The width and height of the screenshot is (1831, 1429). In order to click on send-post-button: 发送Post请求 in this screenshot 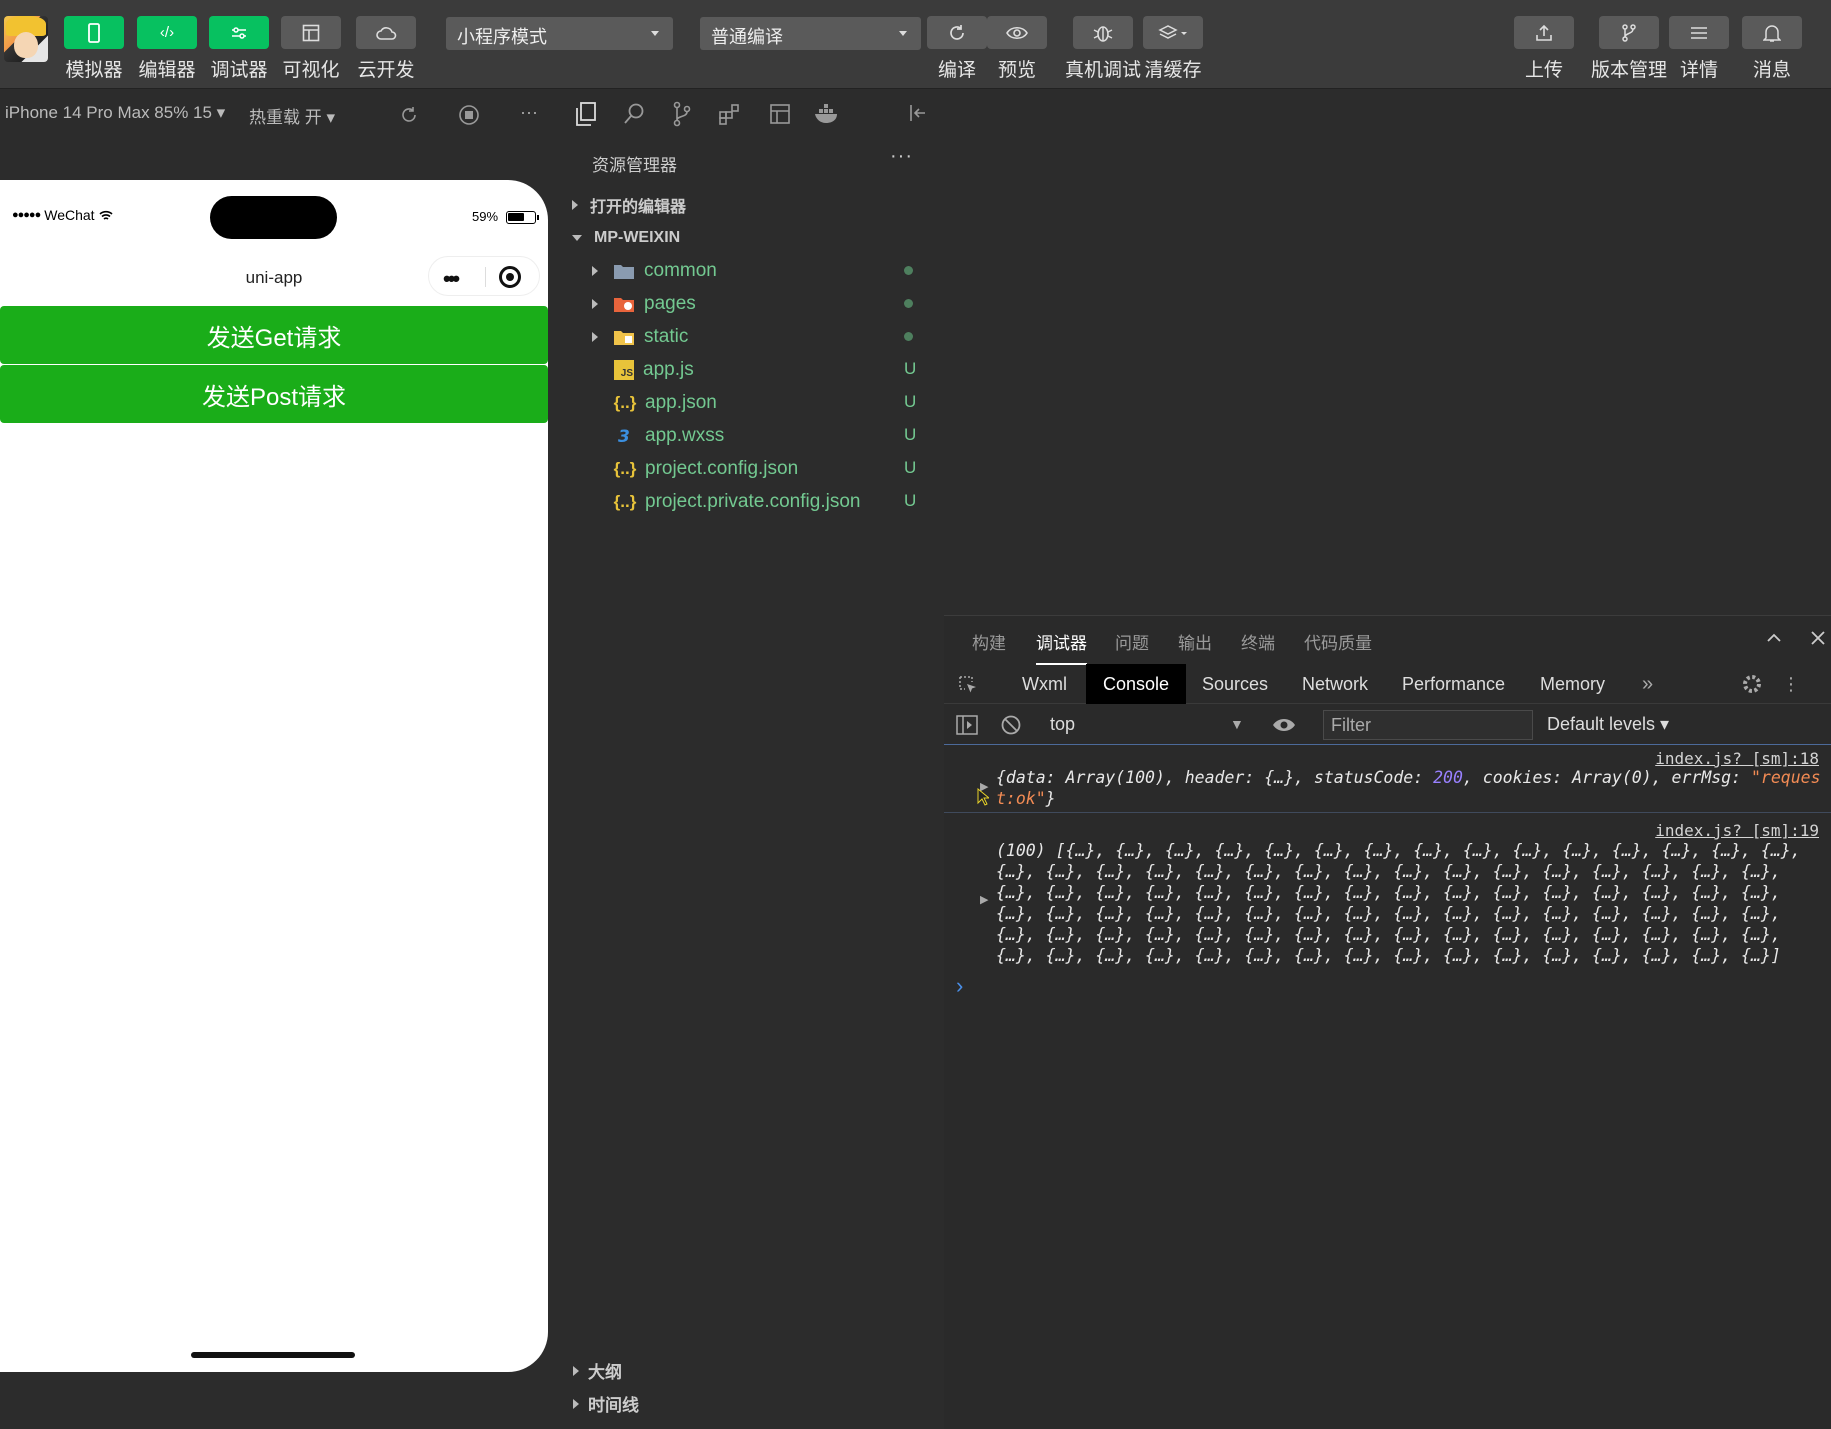, I will do `click(274, 394)`.